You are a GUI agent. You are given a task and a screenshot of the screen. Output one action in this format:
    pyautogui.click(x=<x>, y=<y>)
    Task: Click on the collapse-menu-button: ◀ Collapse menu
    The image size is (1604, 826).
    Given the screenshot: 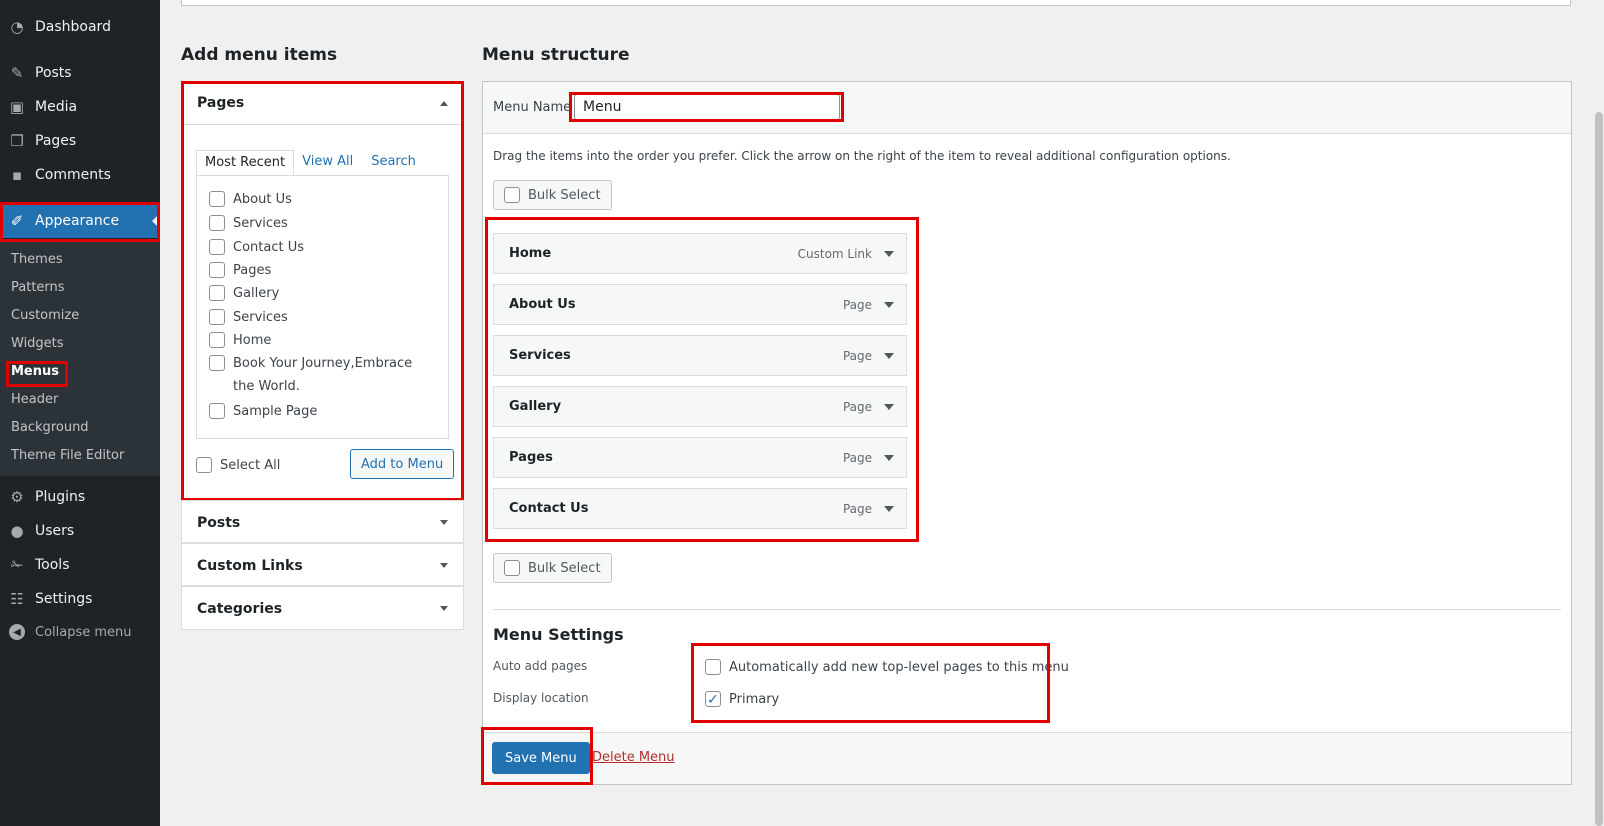 What is the action you would take?
    pyautogui.click(x=66, y=632)
    